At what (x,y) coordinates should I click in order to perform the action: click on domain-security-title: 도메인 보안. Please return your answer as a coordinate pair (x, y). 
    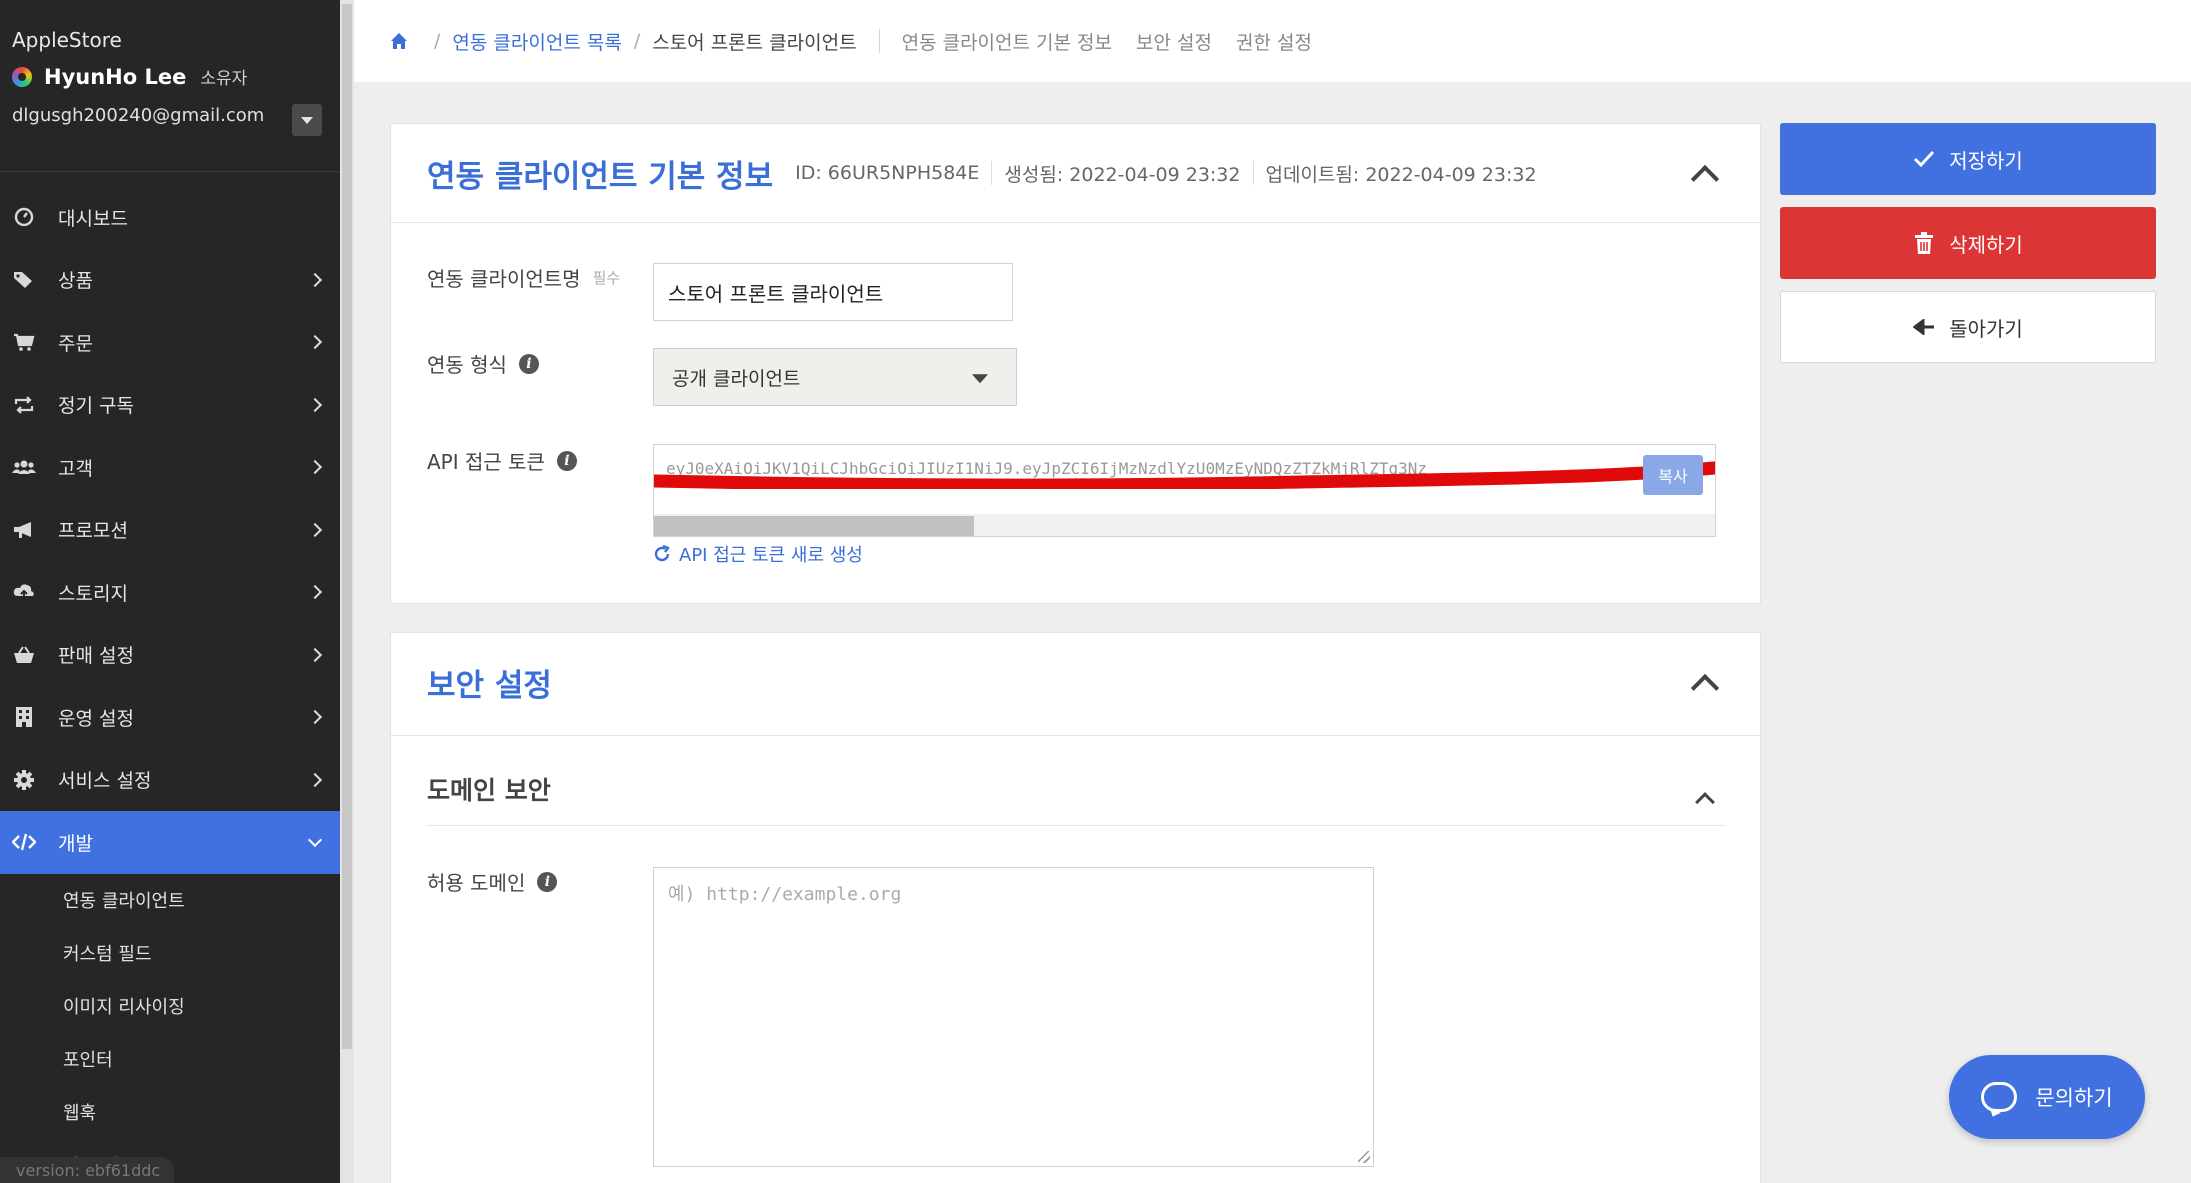
    Looking at the image, I should click on (489, 790).